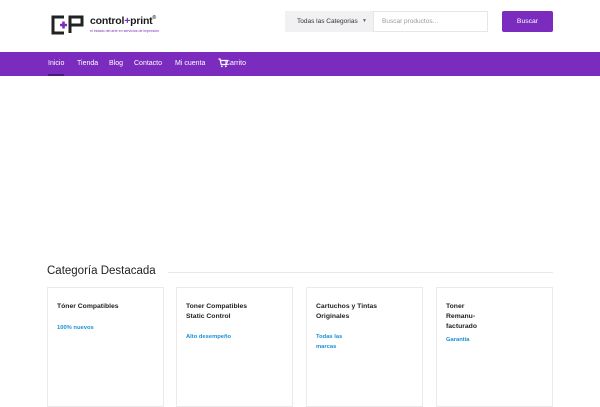 The width and height of the screenshot is (600, 407). Describe the element at coordinates (101, 271) in the screenshot. I see `section-title: Categoría Destacada` at that location.